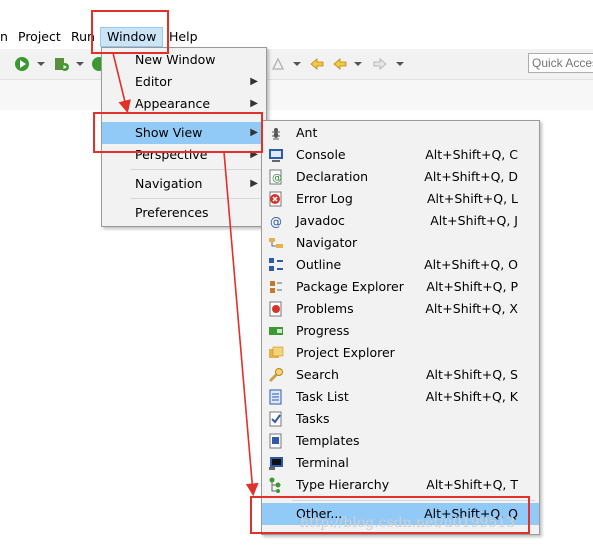 This screenshot has height=546, width=593. I want to click on arrow-window-to-show-view, so click(121, 83).